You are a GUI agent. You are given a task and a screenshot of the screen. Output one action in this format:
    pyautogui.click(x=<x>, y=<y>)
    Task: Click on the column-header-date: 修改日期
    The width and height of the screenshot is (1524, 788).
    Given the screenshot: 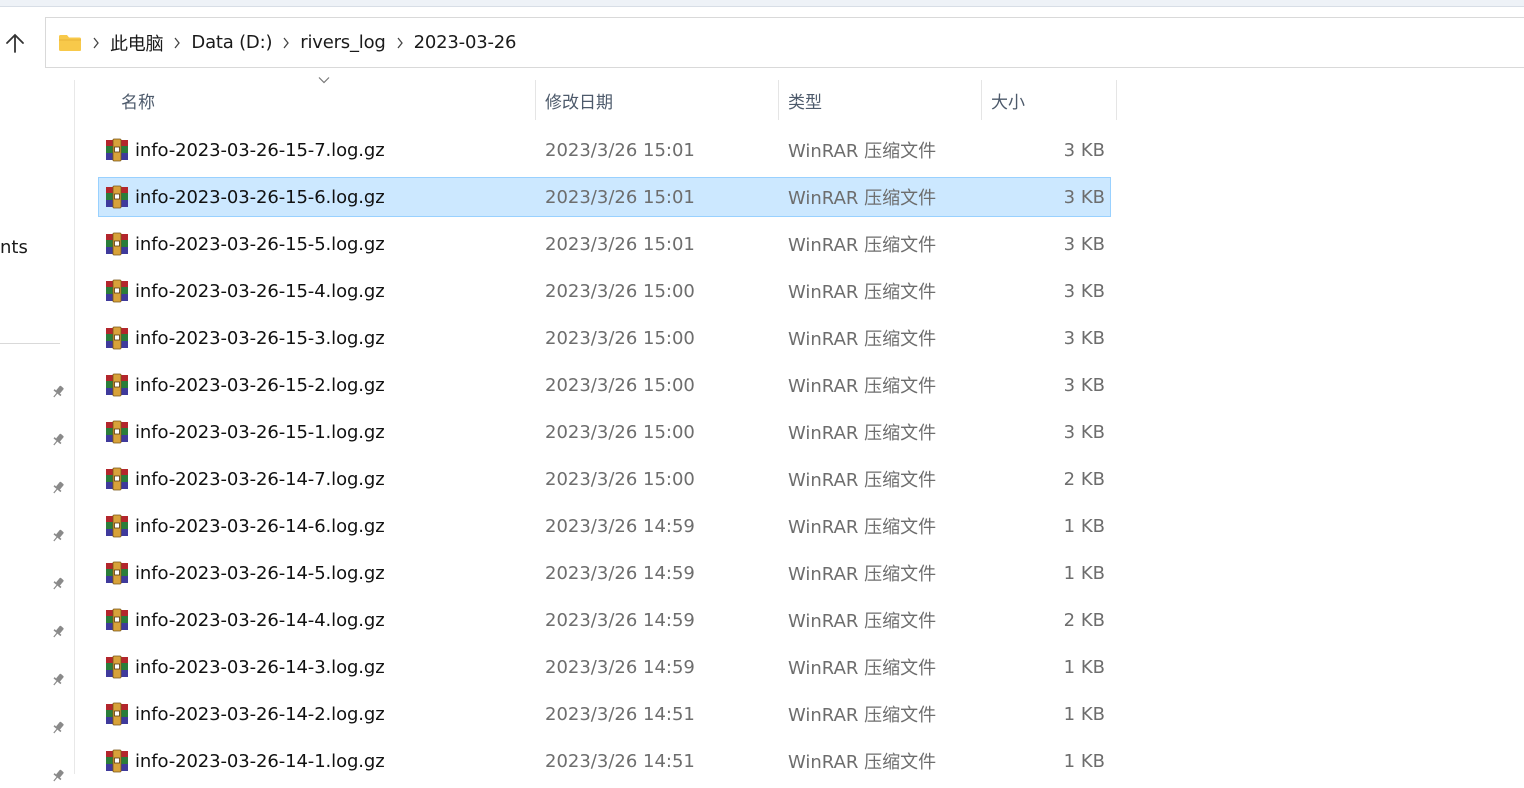 What is the action you would take?
    pyautogui.click(x=656, y=100)
    